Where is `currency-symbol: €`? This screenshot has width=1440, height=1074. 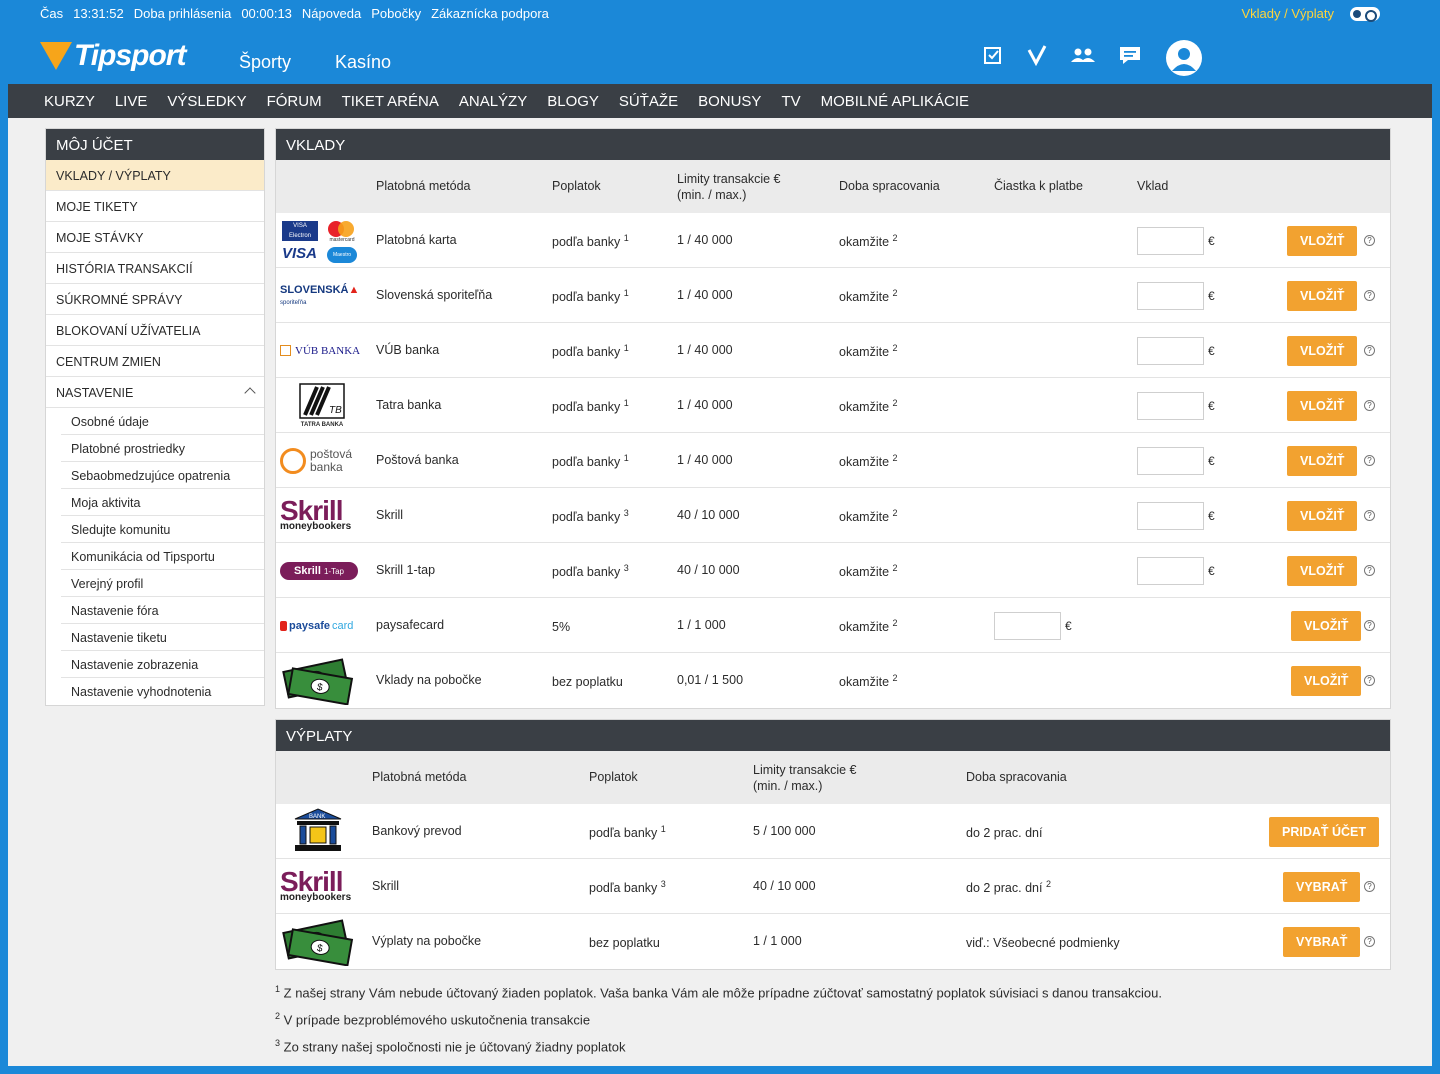
currency-symbol: € is located at coordinates (1211, 241).